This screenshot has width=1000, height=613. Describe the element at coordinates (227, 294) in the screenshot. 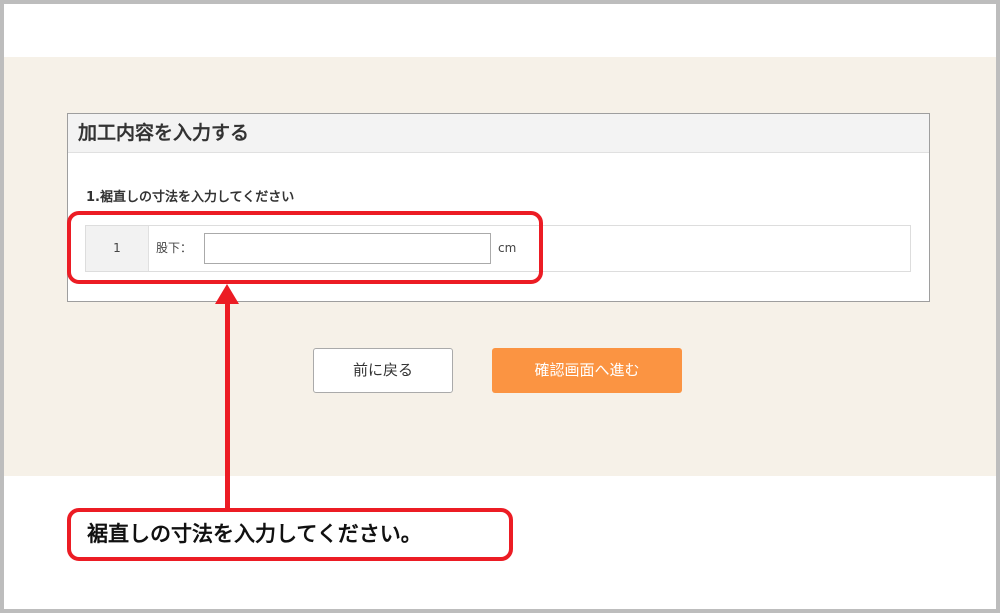

I see `arrow-up-icon` at that location.